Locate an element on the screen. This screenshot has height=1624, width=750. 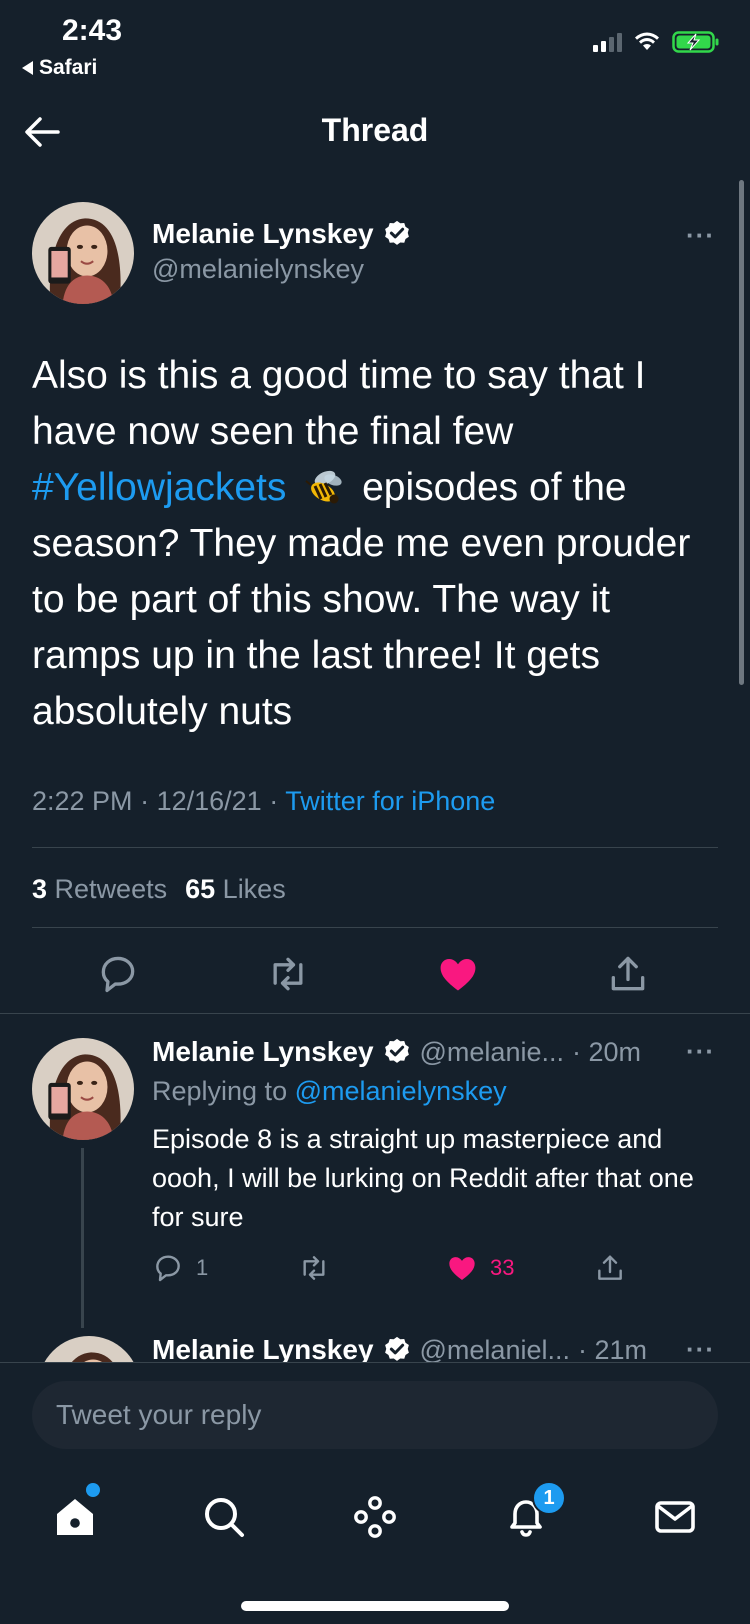
tab-spaces is located at coordinates (375, 1517).